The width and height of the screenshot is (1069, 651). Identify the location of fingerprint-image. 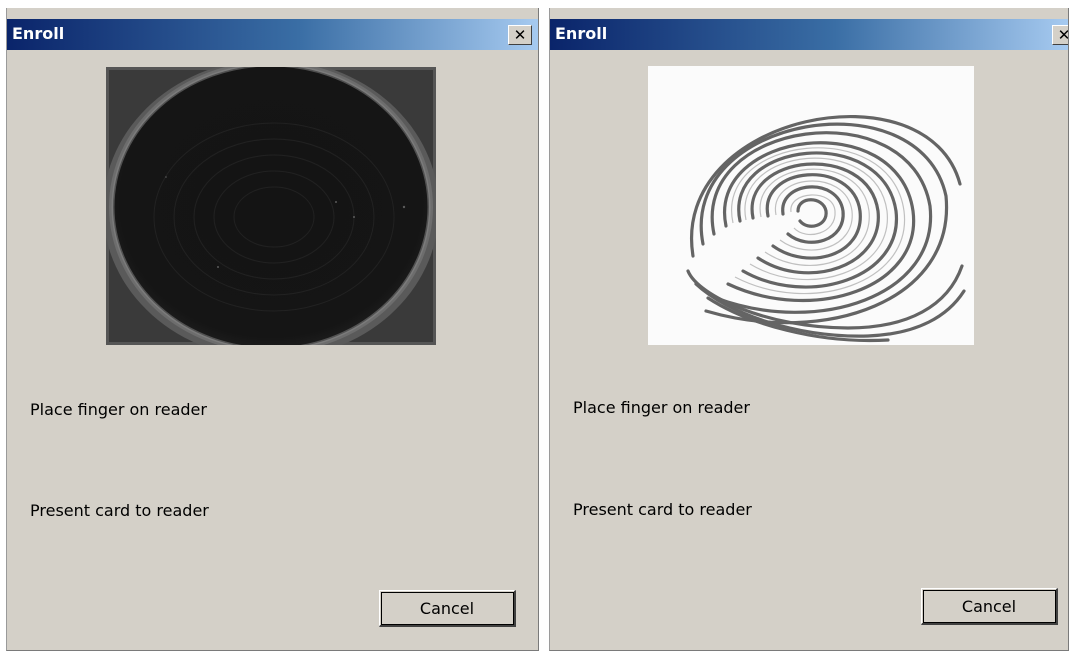
(811, 205).